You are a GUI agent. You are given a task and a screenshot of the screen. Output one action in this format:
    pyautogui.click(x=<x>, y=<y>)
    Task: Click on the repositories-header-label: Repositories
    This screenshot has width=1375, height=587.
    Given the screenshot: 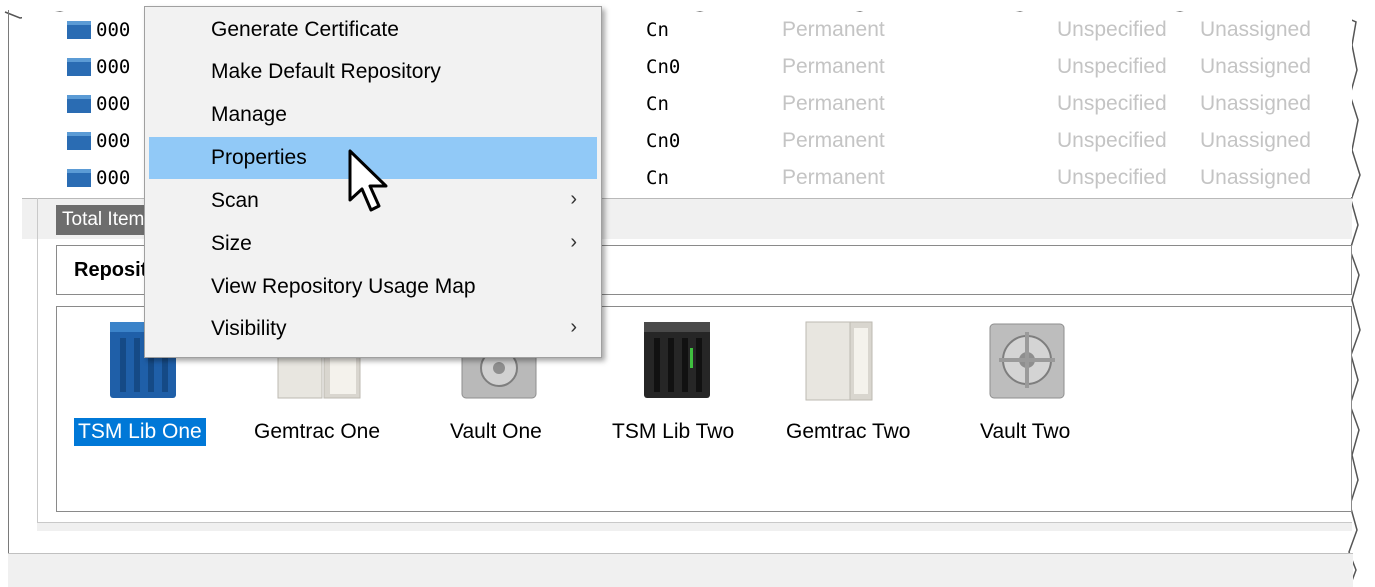 What is the action you would take?
    pyautogui.click(x=114, y=270)
    